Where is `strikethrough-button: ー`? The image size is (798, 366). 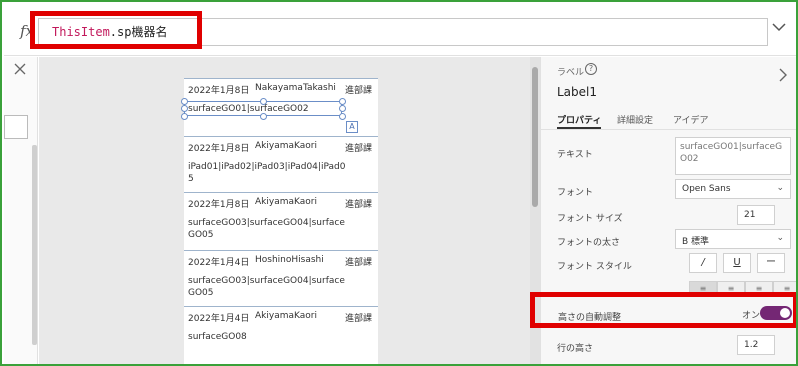
strikethrough-button: ー is located at coordinates (771, 263).